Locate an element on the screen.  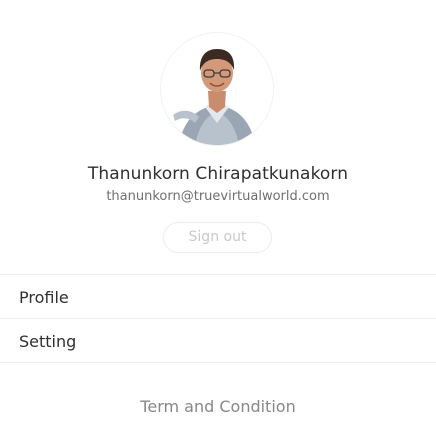
sign-out-button: Sign out is located at coordinates (217, 237).